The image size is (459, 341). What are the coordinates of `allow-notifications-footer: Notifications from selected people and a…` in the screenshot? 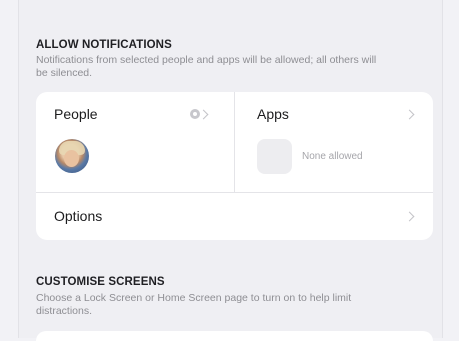 It's located at (206, 66).